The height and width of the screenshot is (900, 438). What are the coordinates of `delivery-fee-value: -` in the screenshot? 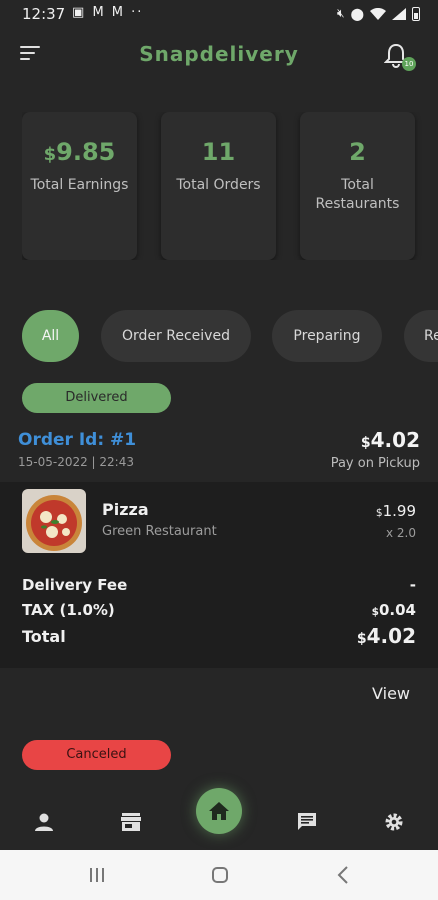 It's located at (412, 585).